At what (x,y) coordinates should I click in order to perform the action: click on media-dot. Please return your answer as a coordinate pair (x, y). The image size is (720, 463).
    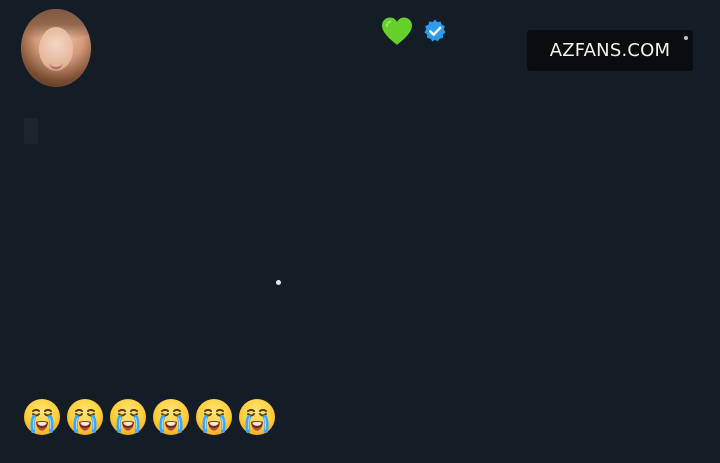
    Looking at the image, I should click on (278, 282).